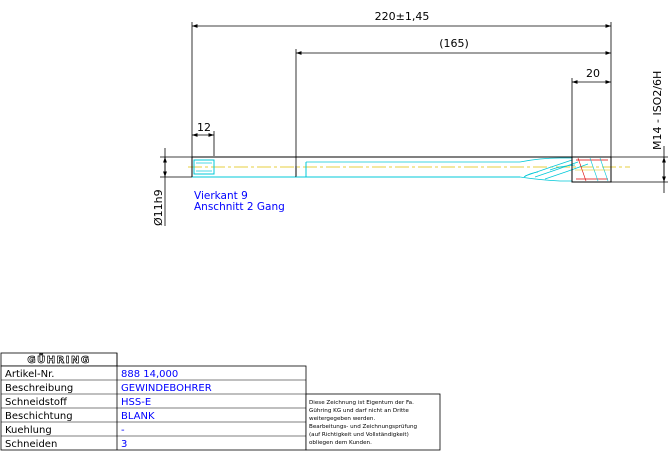 This screenshot has height=460, width=670. Describe the element at coordinates (149, 374) in the screenshot. I see `value-artikel-nr: 888 14,000` at that location.